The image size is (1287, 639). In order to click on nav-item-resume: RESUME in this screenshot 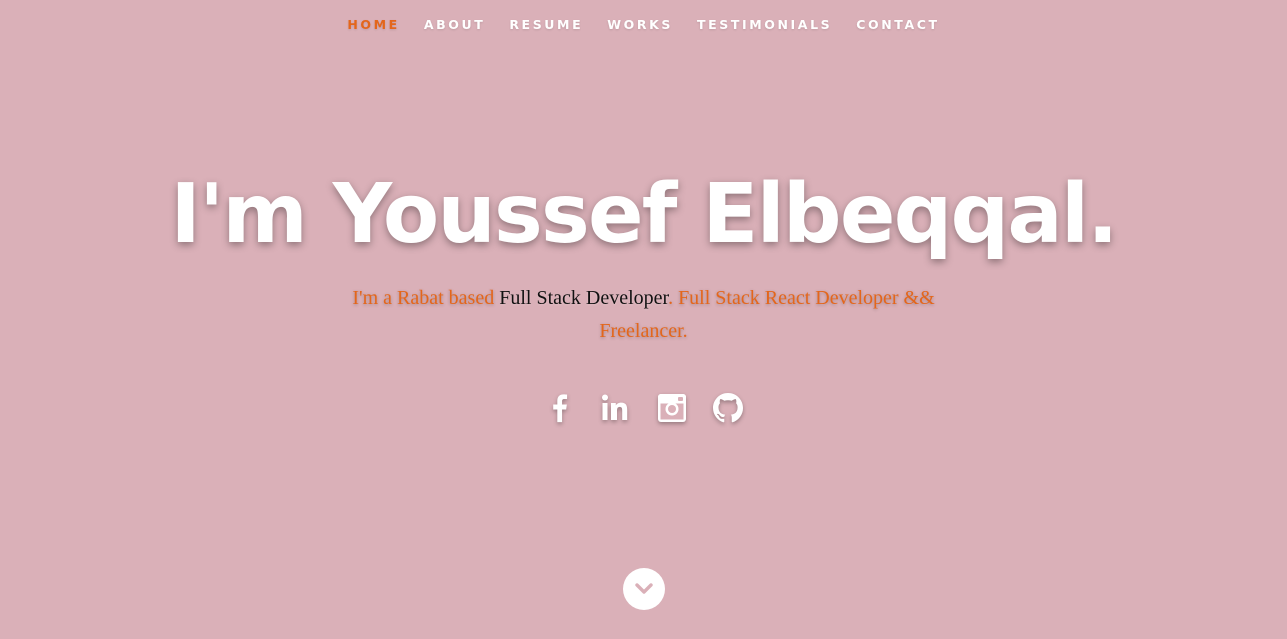, I will do `click(546, 24)`.